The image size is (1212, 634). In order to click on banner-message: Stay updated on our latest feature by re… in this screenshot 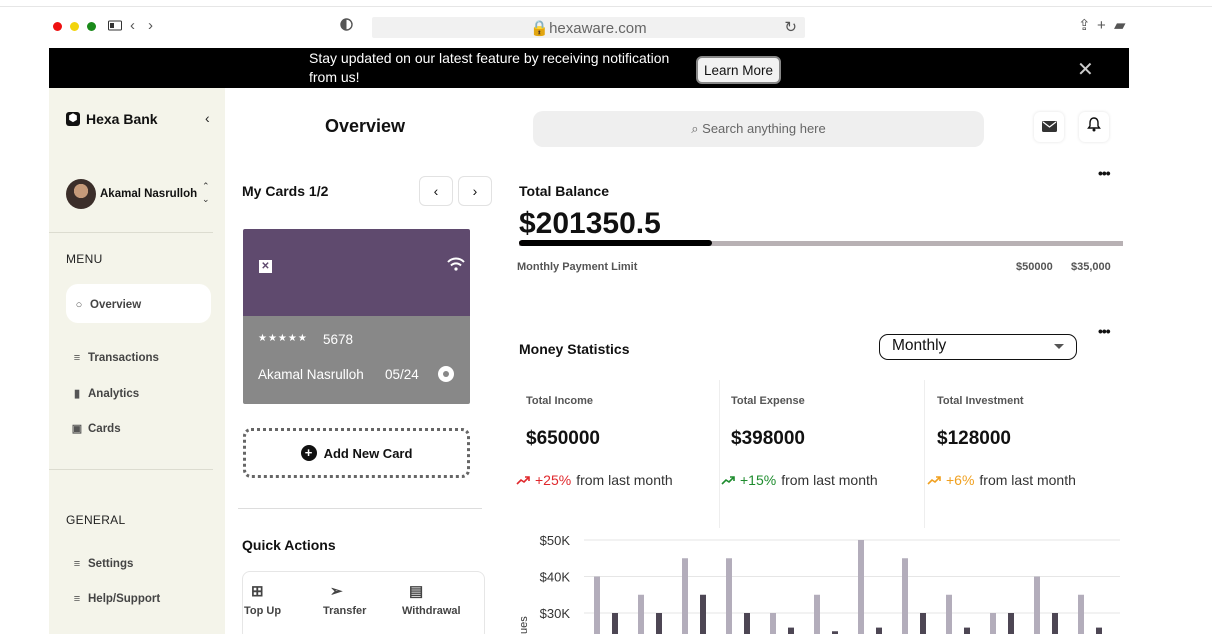, I will do `click(489, 67)`.